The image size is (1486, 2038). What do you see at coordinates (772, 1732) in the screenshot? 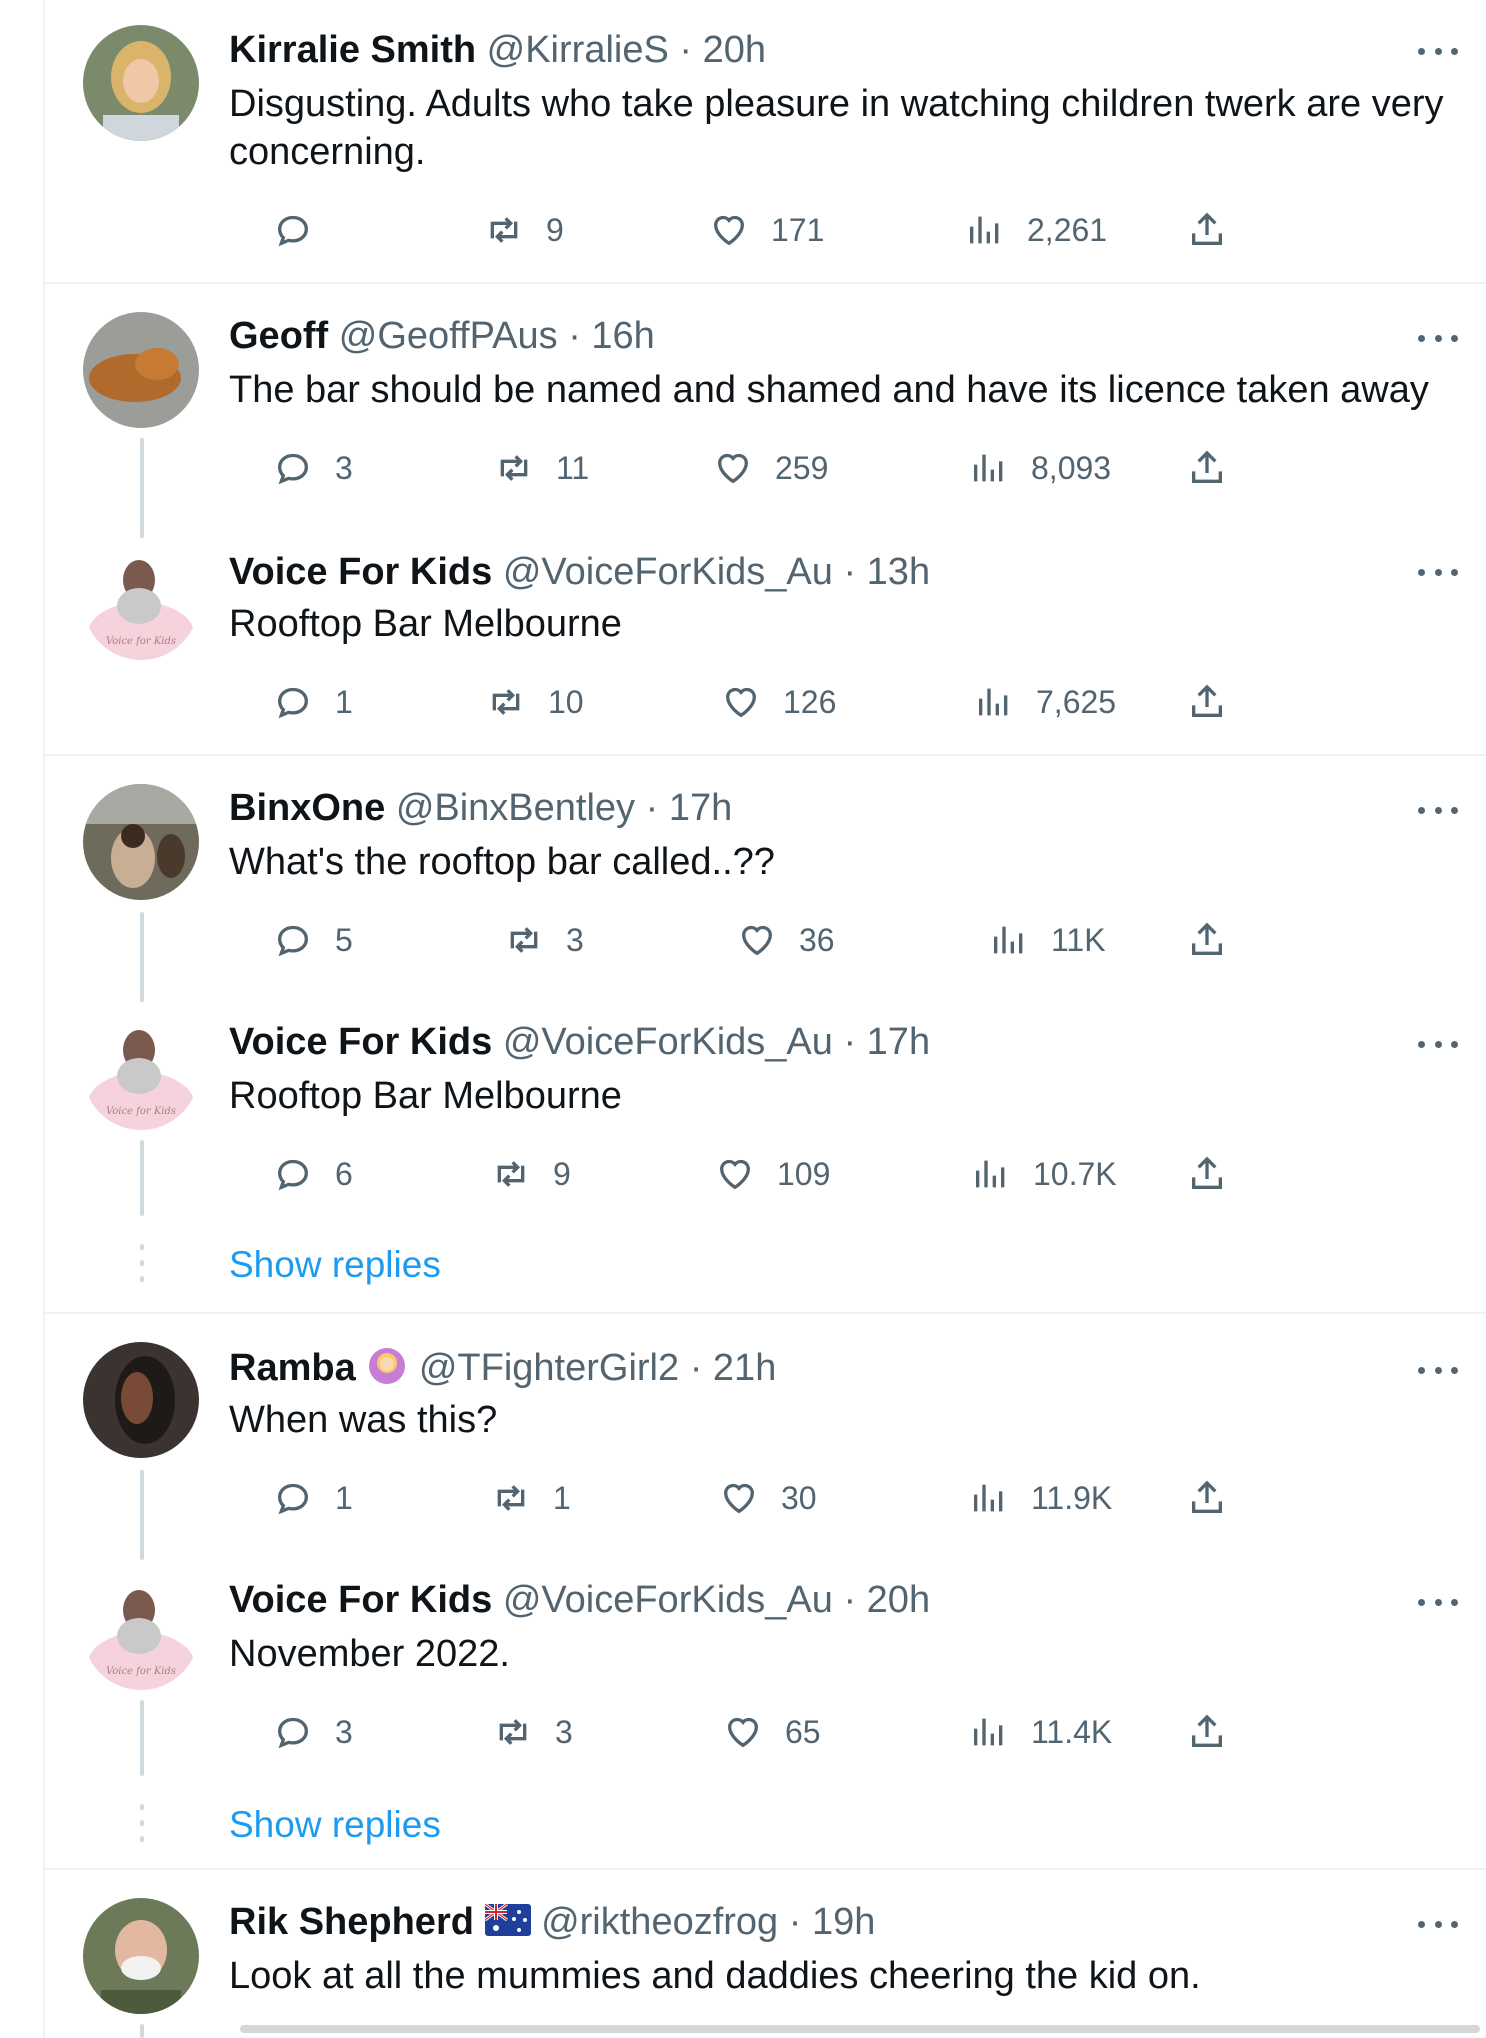
I see `like-button: 65` at bounding box center [772, 1732].